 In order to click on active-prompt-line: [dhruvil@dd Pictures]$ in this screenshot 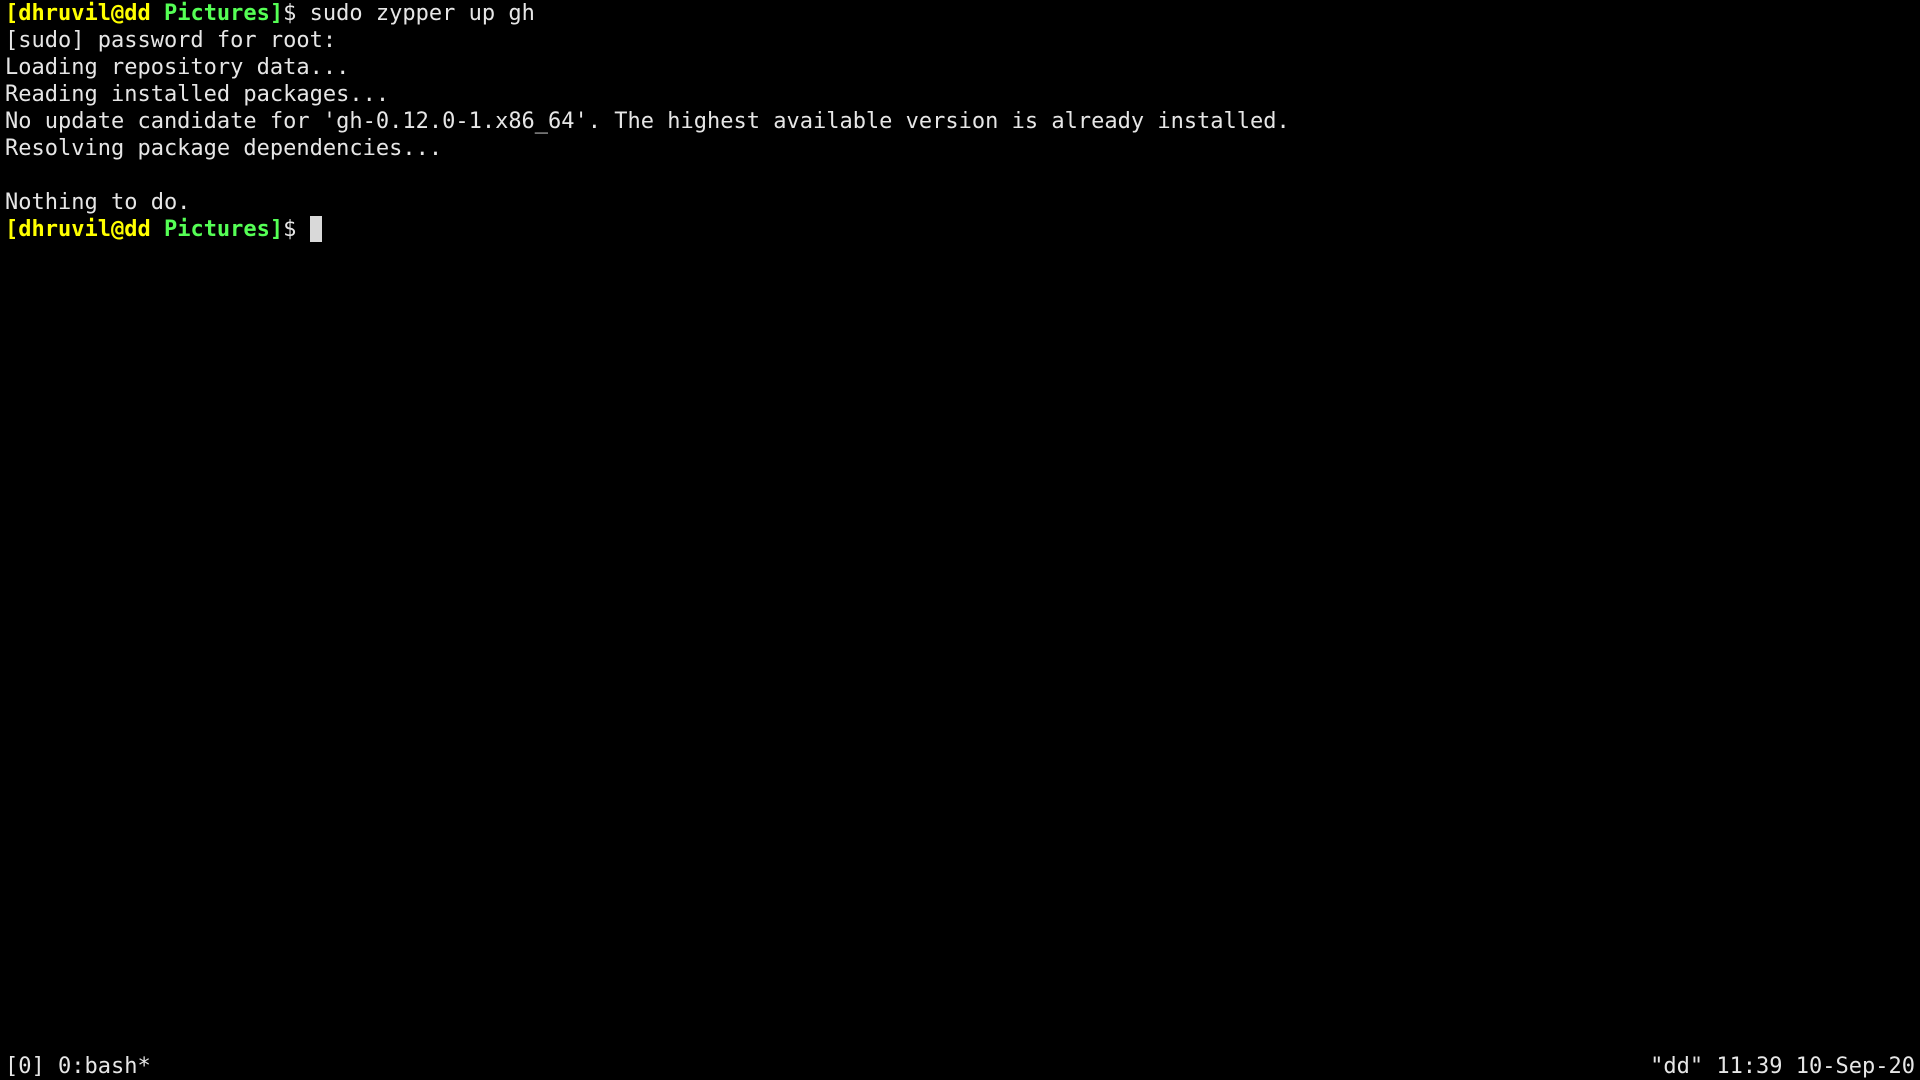, I will do `click(962, 229)`.